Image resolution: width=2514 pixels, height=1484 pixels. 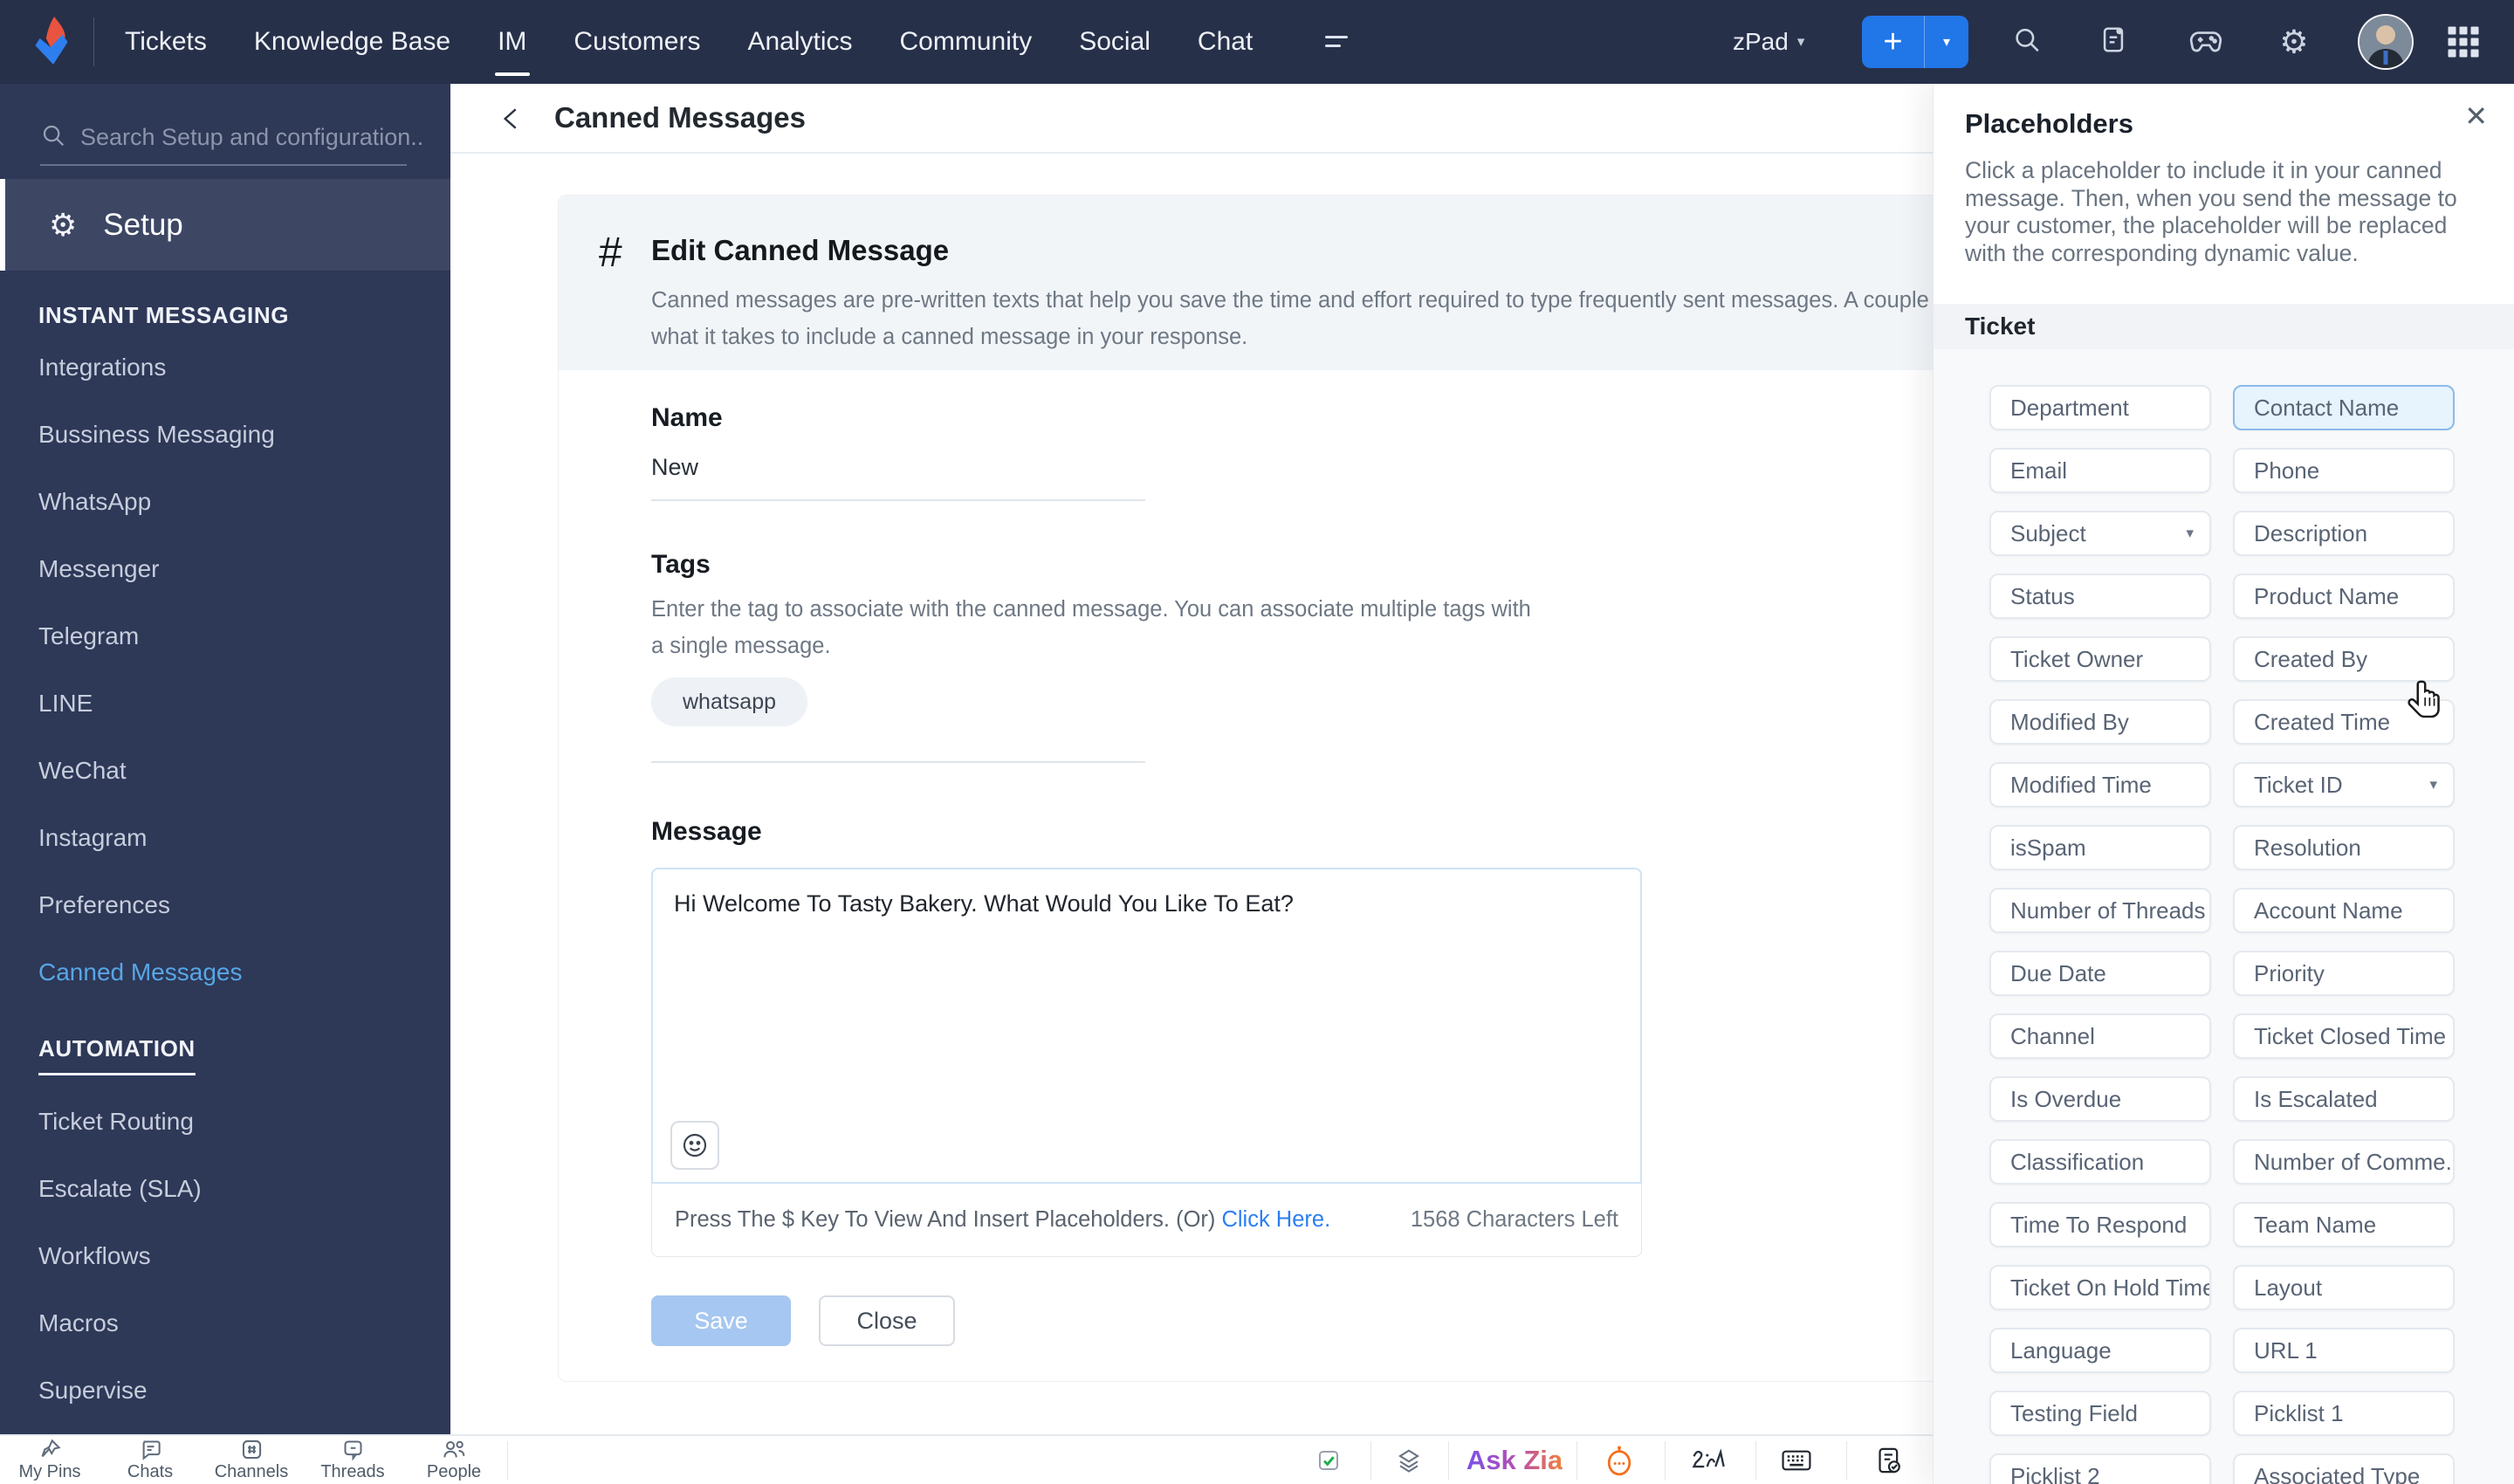 What do you see at coordinates (2344, 910) in the screenshot?
I see `placeholder-pill: Account Name ▾` at bounding box center [2344, 910].